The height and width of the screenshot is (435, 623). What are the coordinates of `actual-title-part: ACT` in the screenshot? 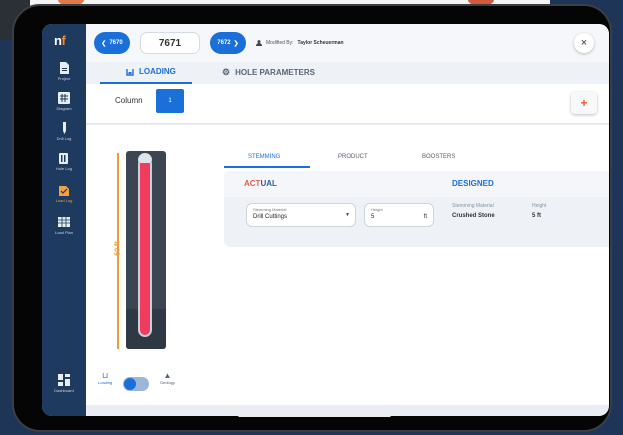 It's located at (252, 183).